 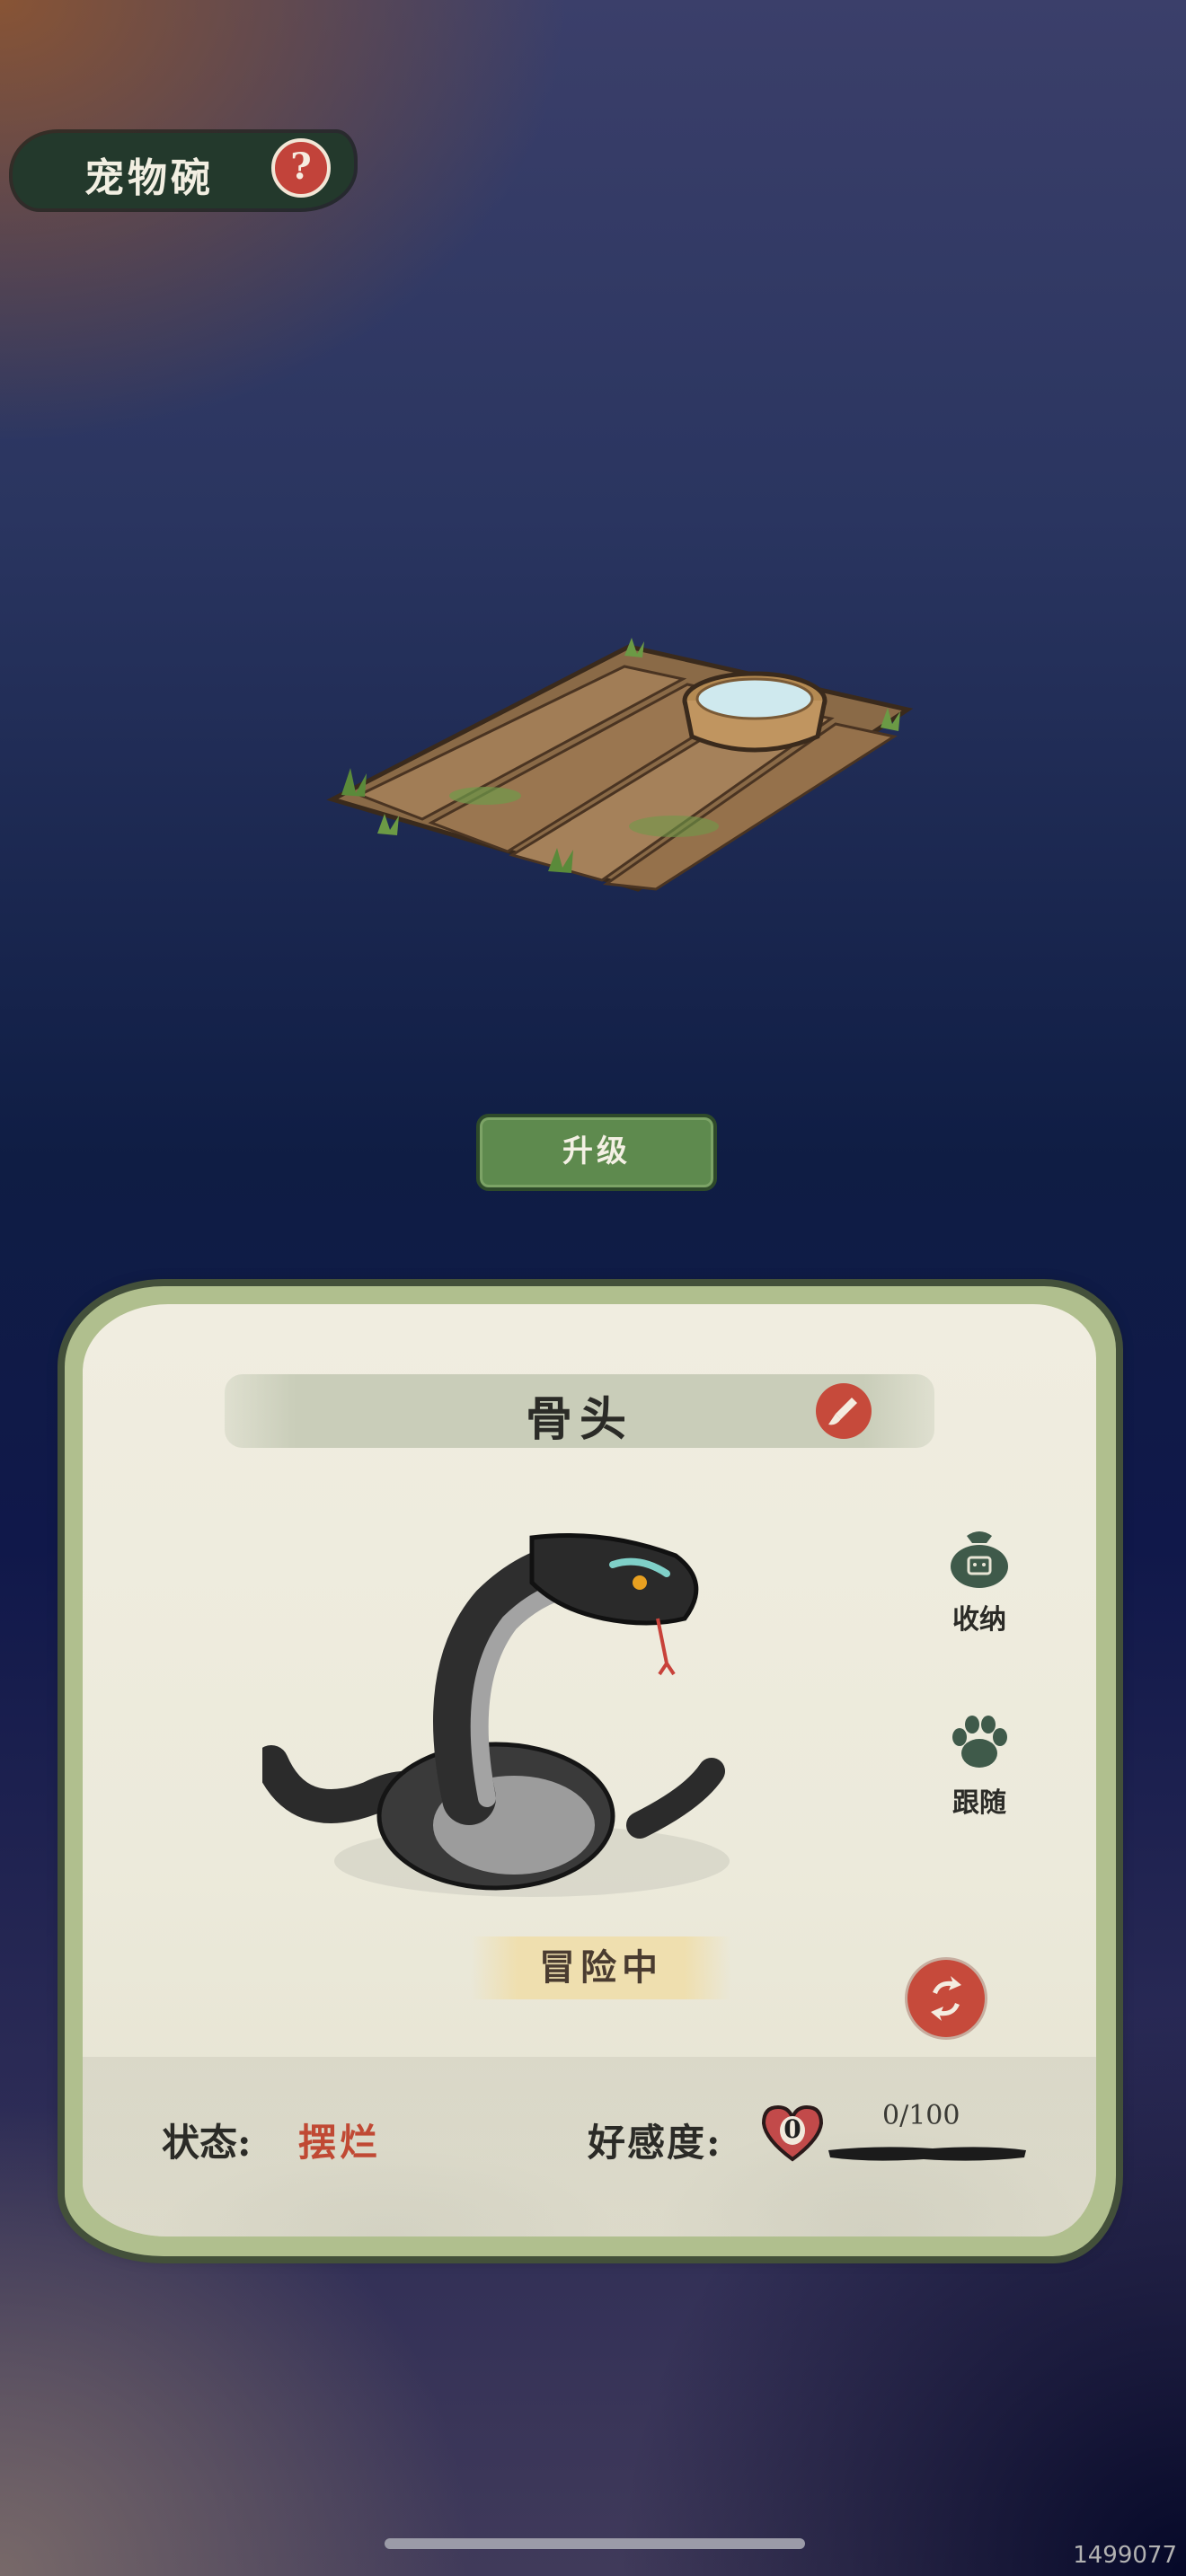 I want to click on pet-bowl-platform, so click(x=619, y=763).